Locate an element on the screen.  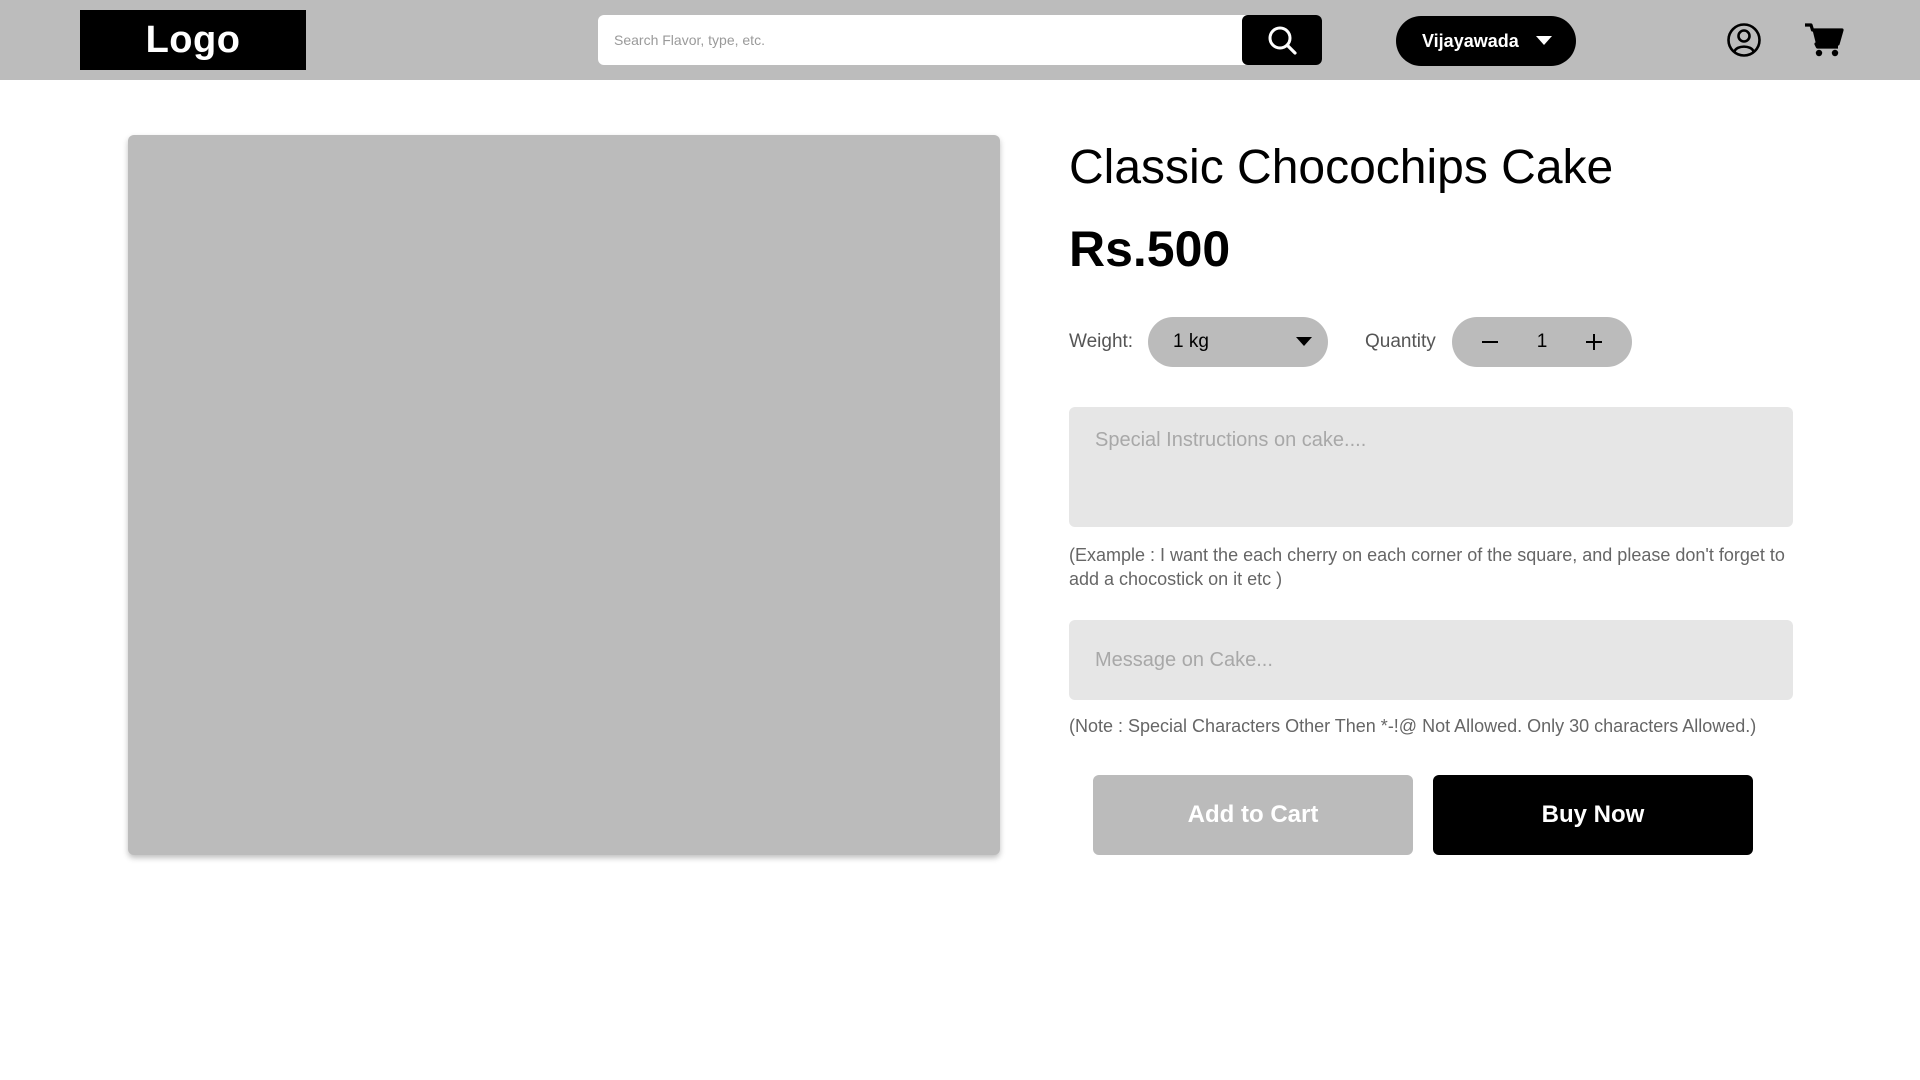
add-to-cart-button: Add to Cart is located at coordinates (1253, 815).